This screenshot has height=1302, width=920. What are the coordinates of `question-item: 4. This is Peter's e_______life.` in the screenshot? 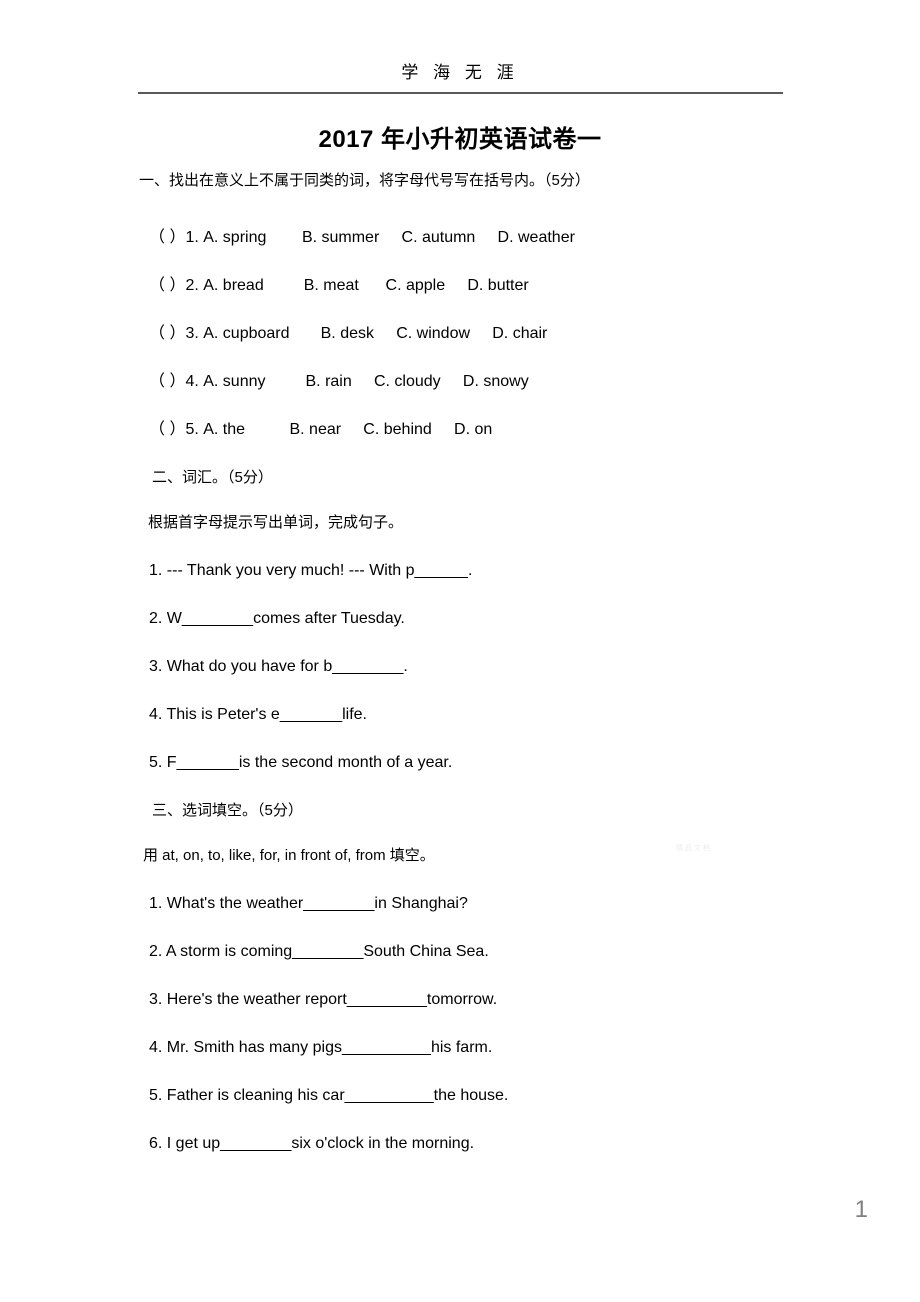 It's located at (258, 714).